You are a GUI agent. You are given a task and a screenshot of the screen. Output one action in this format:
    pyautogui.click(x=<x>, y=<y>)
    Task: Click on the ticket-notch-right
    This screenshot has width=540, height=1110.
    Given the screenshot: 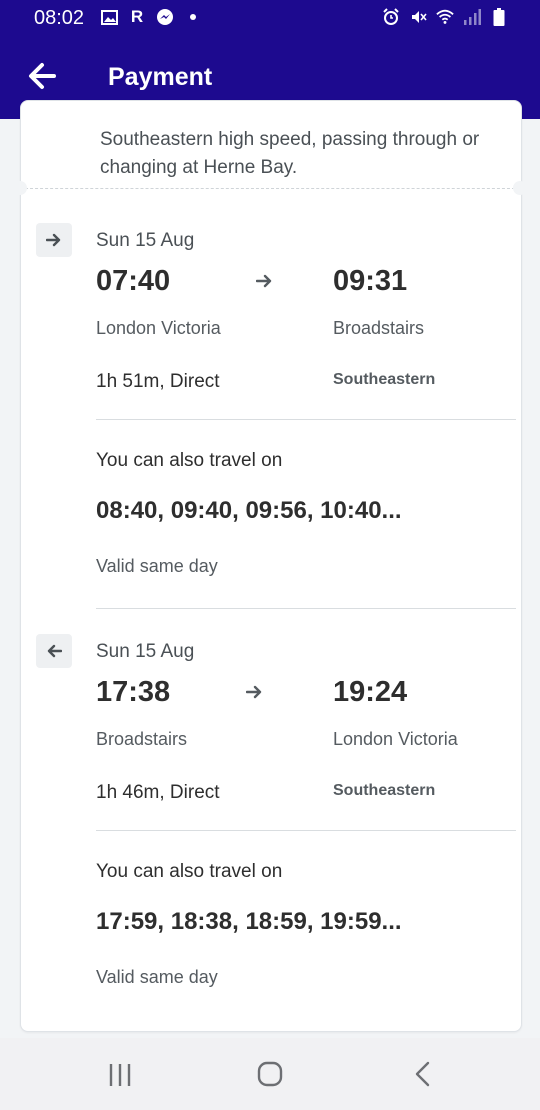 What is the action you would take?
    pyautogui.click(x=520, y=188)
    